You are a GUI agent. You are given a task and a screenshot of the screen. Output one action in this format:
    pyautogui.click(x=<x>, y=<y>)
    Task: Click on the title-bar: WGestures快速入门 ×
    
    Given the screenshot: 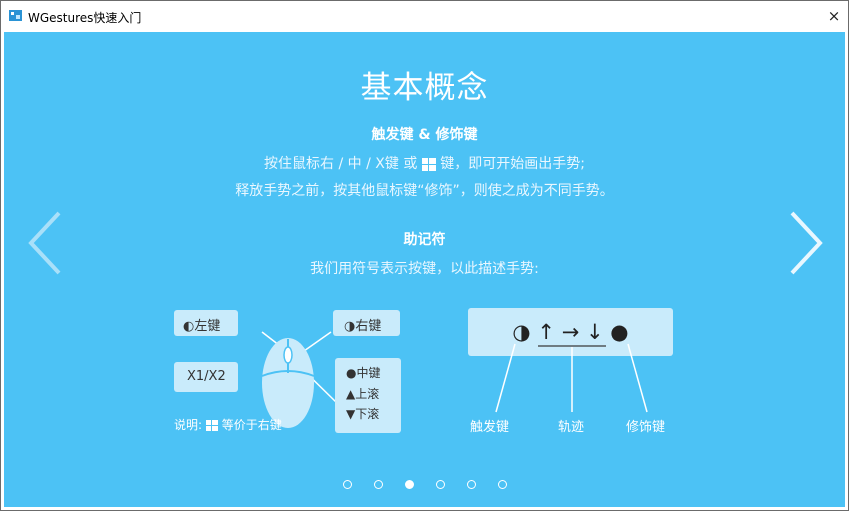 What is the action you would take?
    pyautogui.click(x=424, y=16)
    